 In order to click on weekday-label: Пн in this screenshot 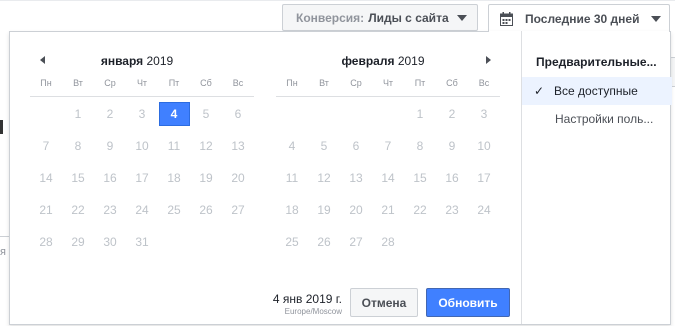, I will do `click(292, 83)`.